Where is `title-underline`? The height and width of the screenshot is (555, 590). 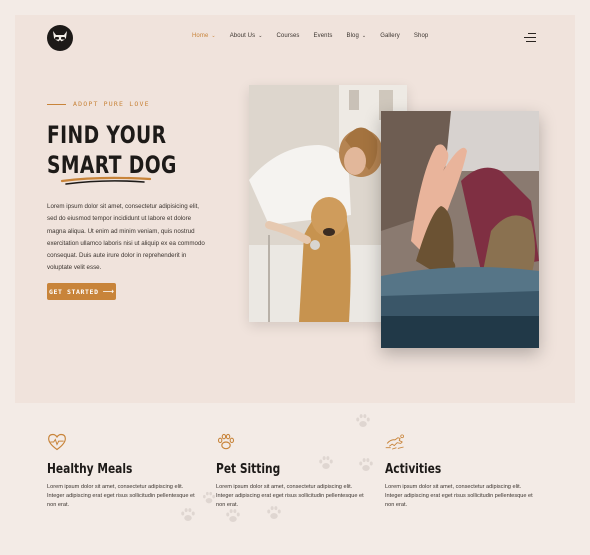
title-underline is located at coordinates (106, 180).